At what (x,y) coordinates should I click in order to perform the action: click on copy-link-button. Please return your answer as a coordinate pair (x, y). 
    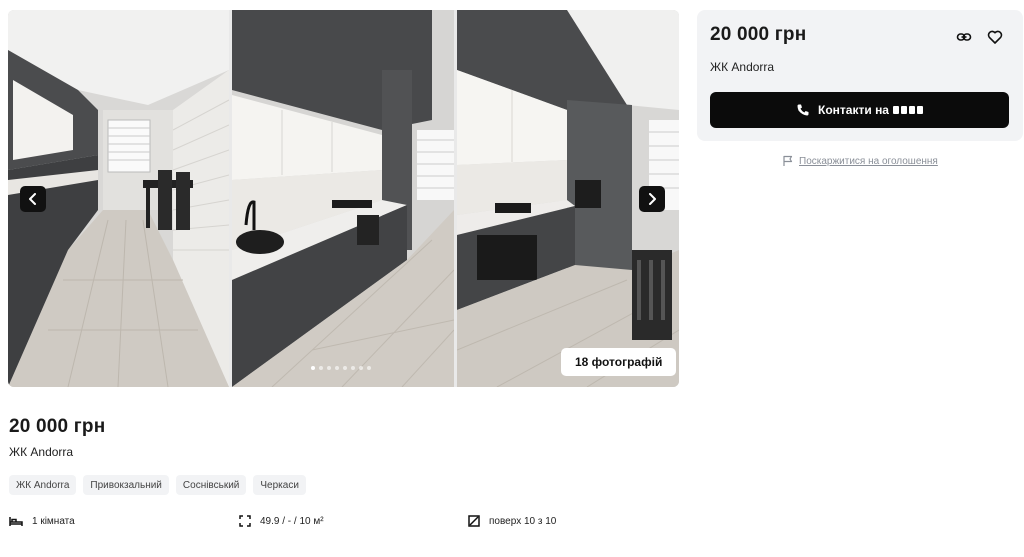
    Looking at the image, I should click on (964, 37).